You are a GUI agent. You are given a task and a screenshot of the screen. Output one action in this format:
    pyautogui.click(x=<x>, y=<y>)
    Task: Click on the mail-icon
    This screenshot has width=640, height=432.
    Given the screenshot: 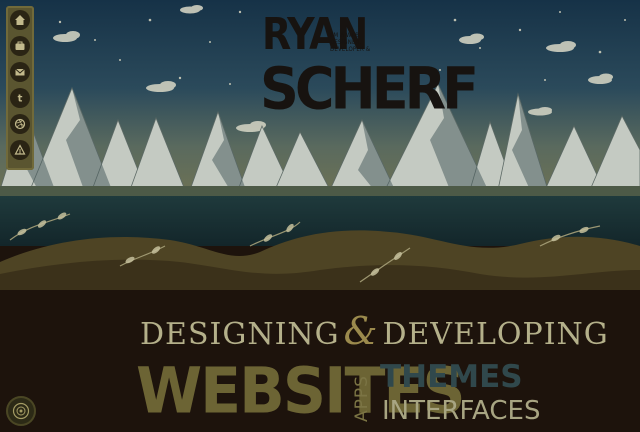 What is the action you would take?
    pyautogui.click(x=20, y=72)
    